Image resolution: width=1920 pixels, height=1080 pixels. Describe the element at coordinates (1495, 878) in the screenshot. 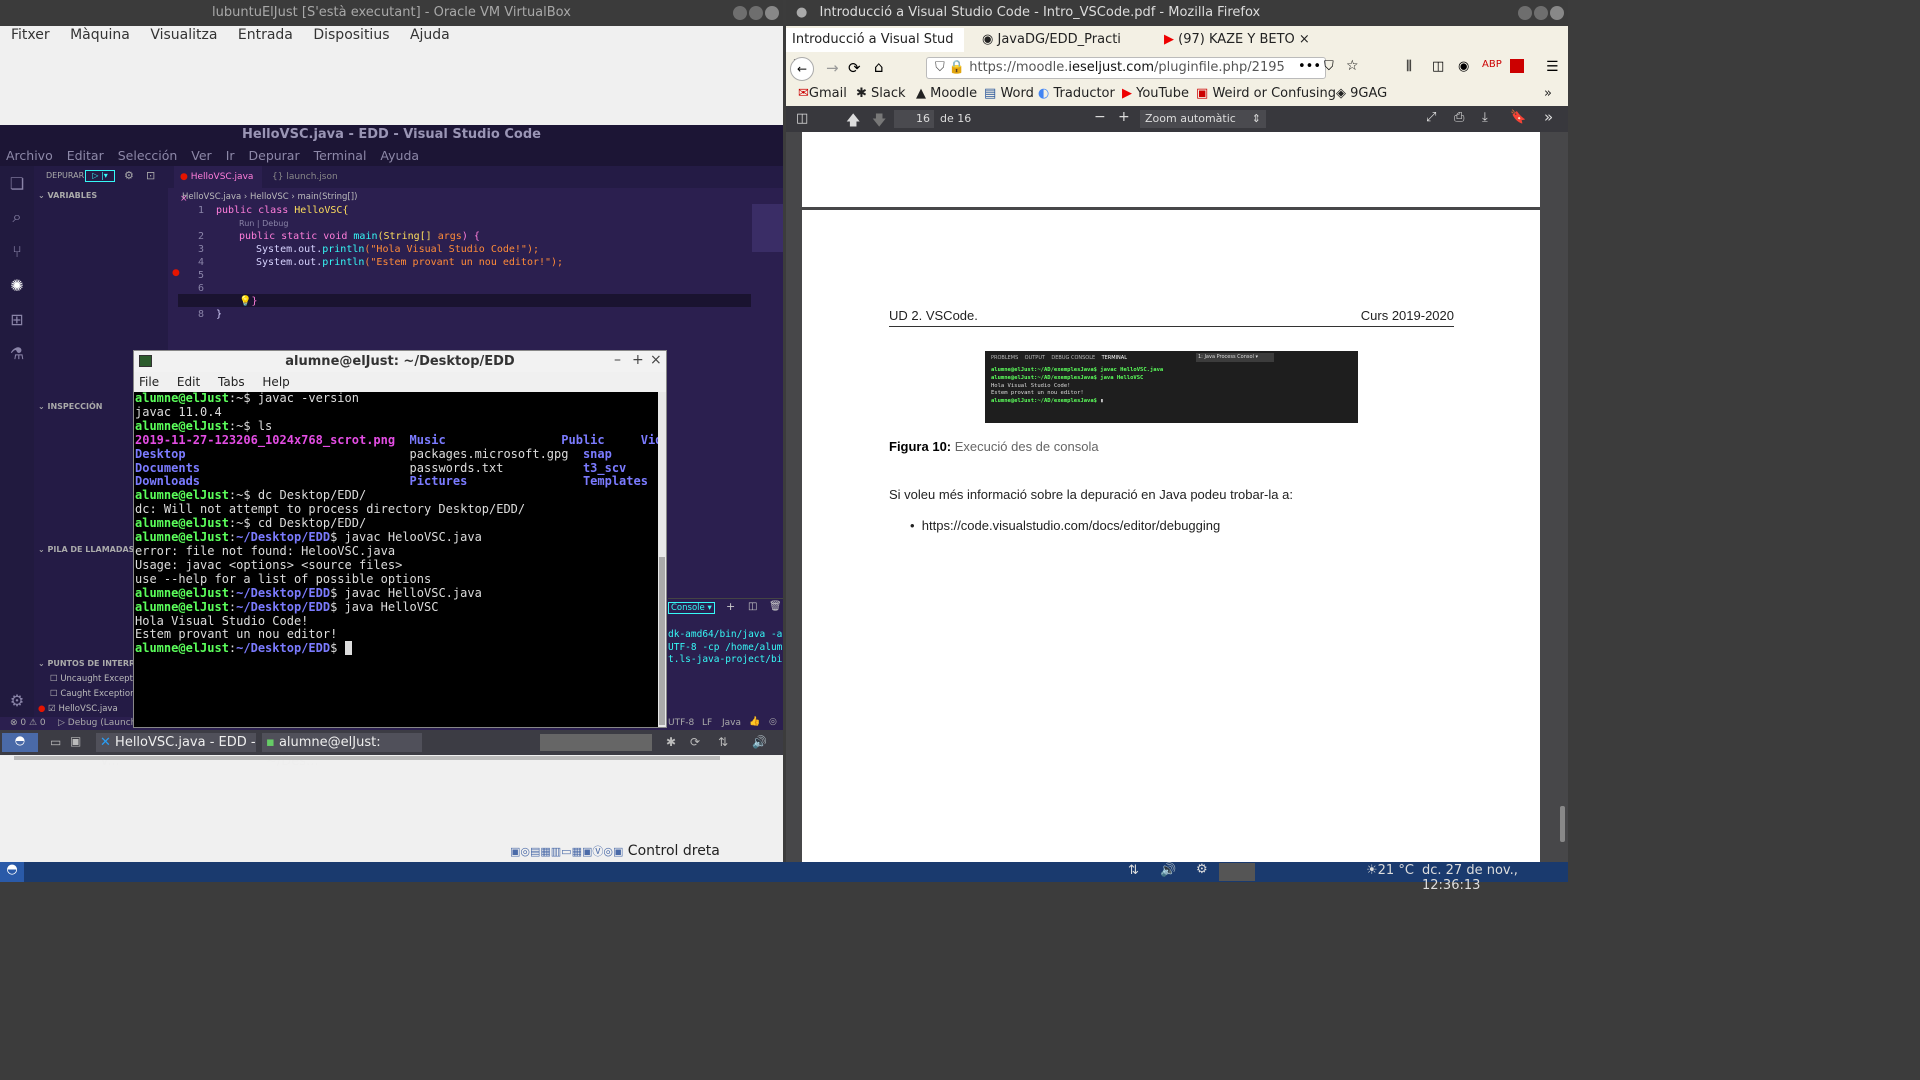

I see `clock: dc. 27 de nov., 12:36:13` at that location.